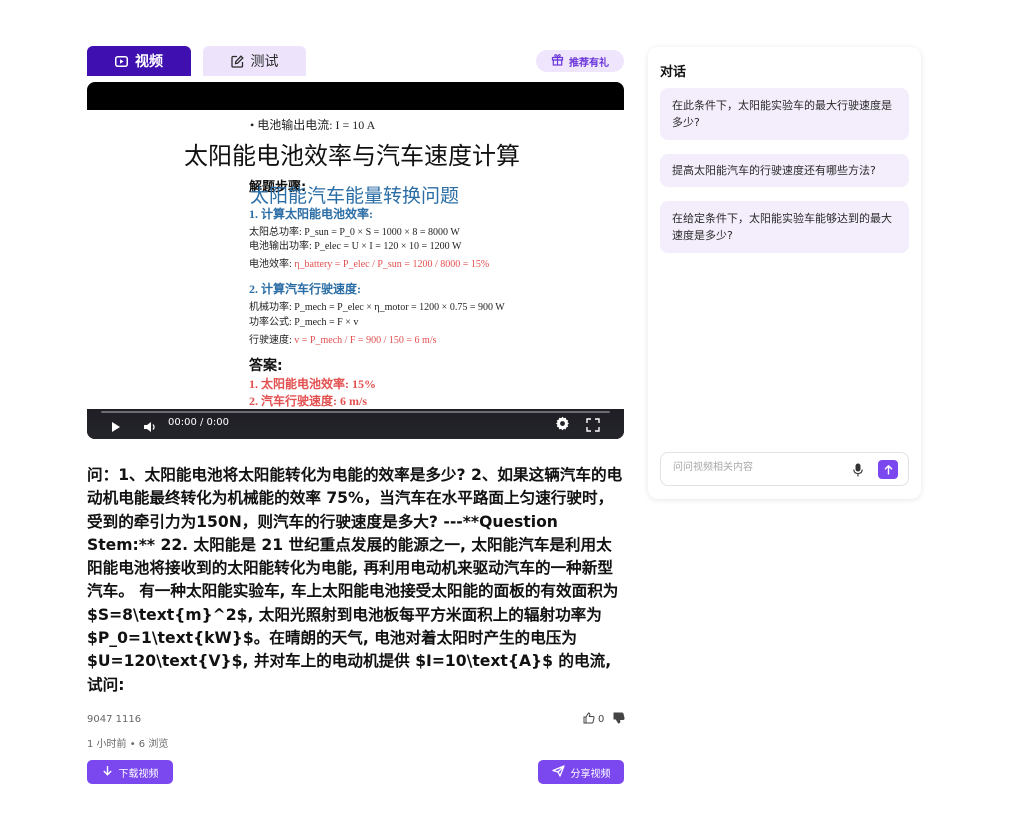  What do you see at coordinates (558, 772) in the screenshot?
I see `send-icon` at bounding box center [558, 772].